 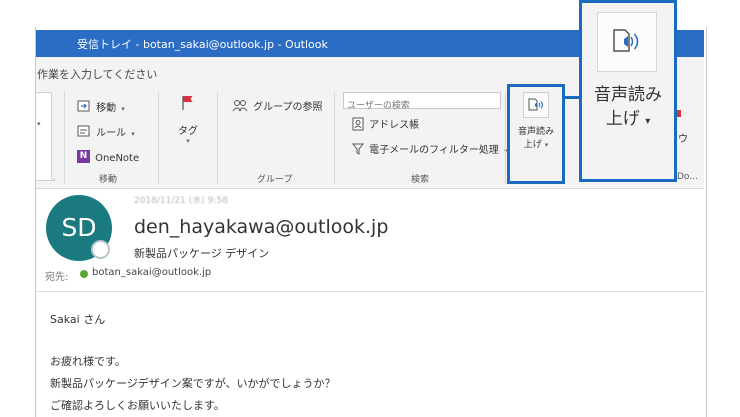 I want to click on tag-label: タグ, so click(x=188, y=131).